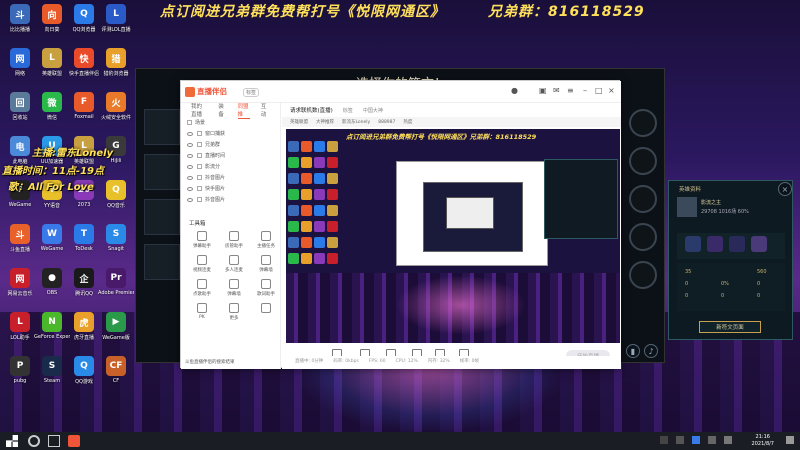 The height and width of the screenshot is (450, 800). Describe the element at coordinates (265, 110) in the screenshot. I see `sidebar-tab: 互动` at that location.